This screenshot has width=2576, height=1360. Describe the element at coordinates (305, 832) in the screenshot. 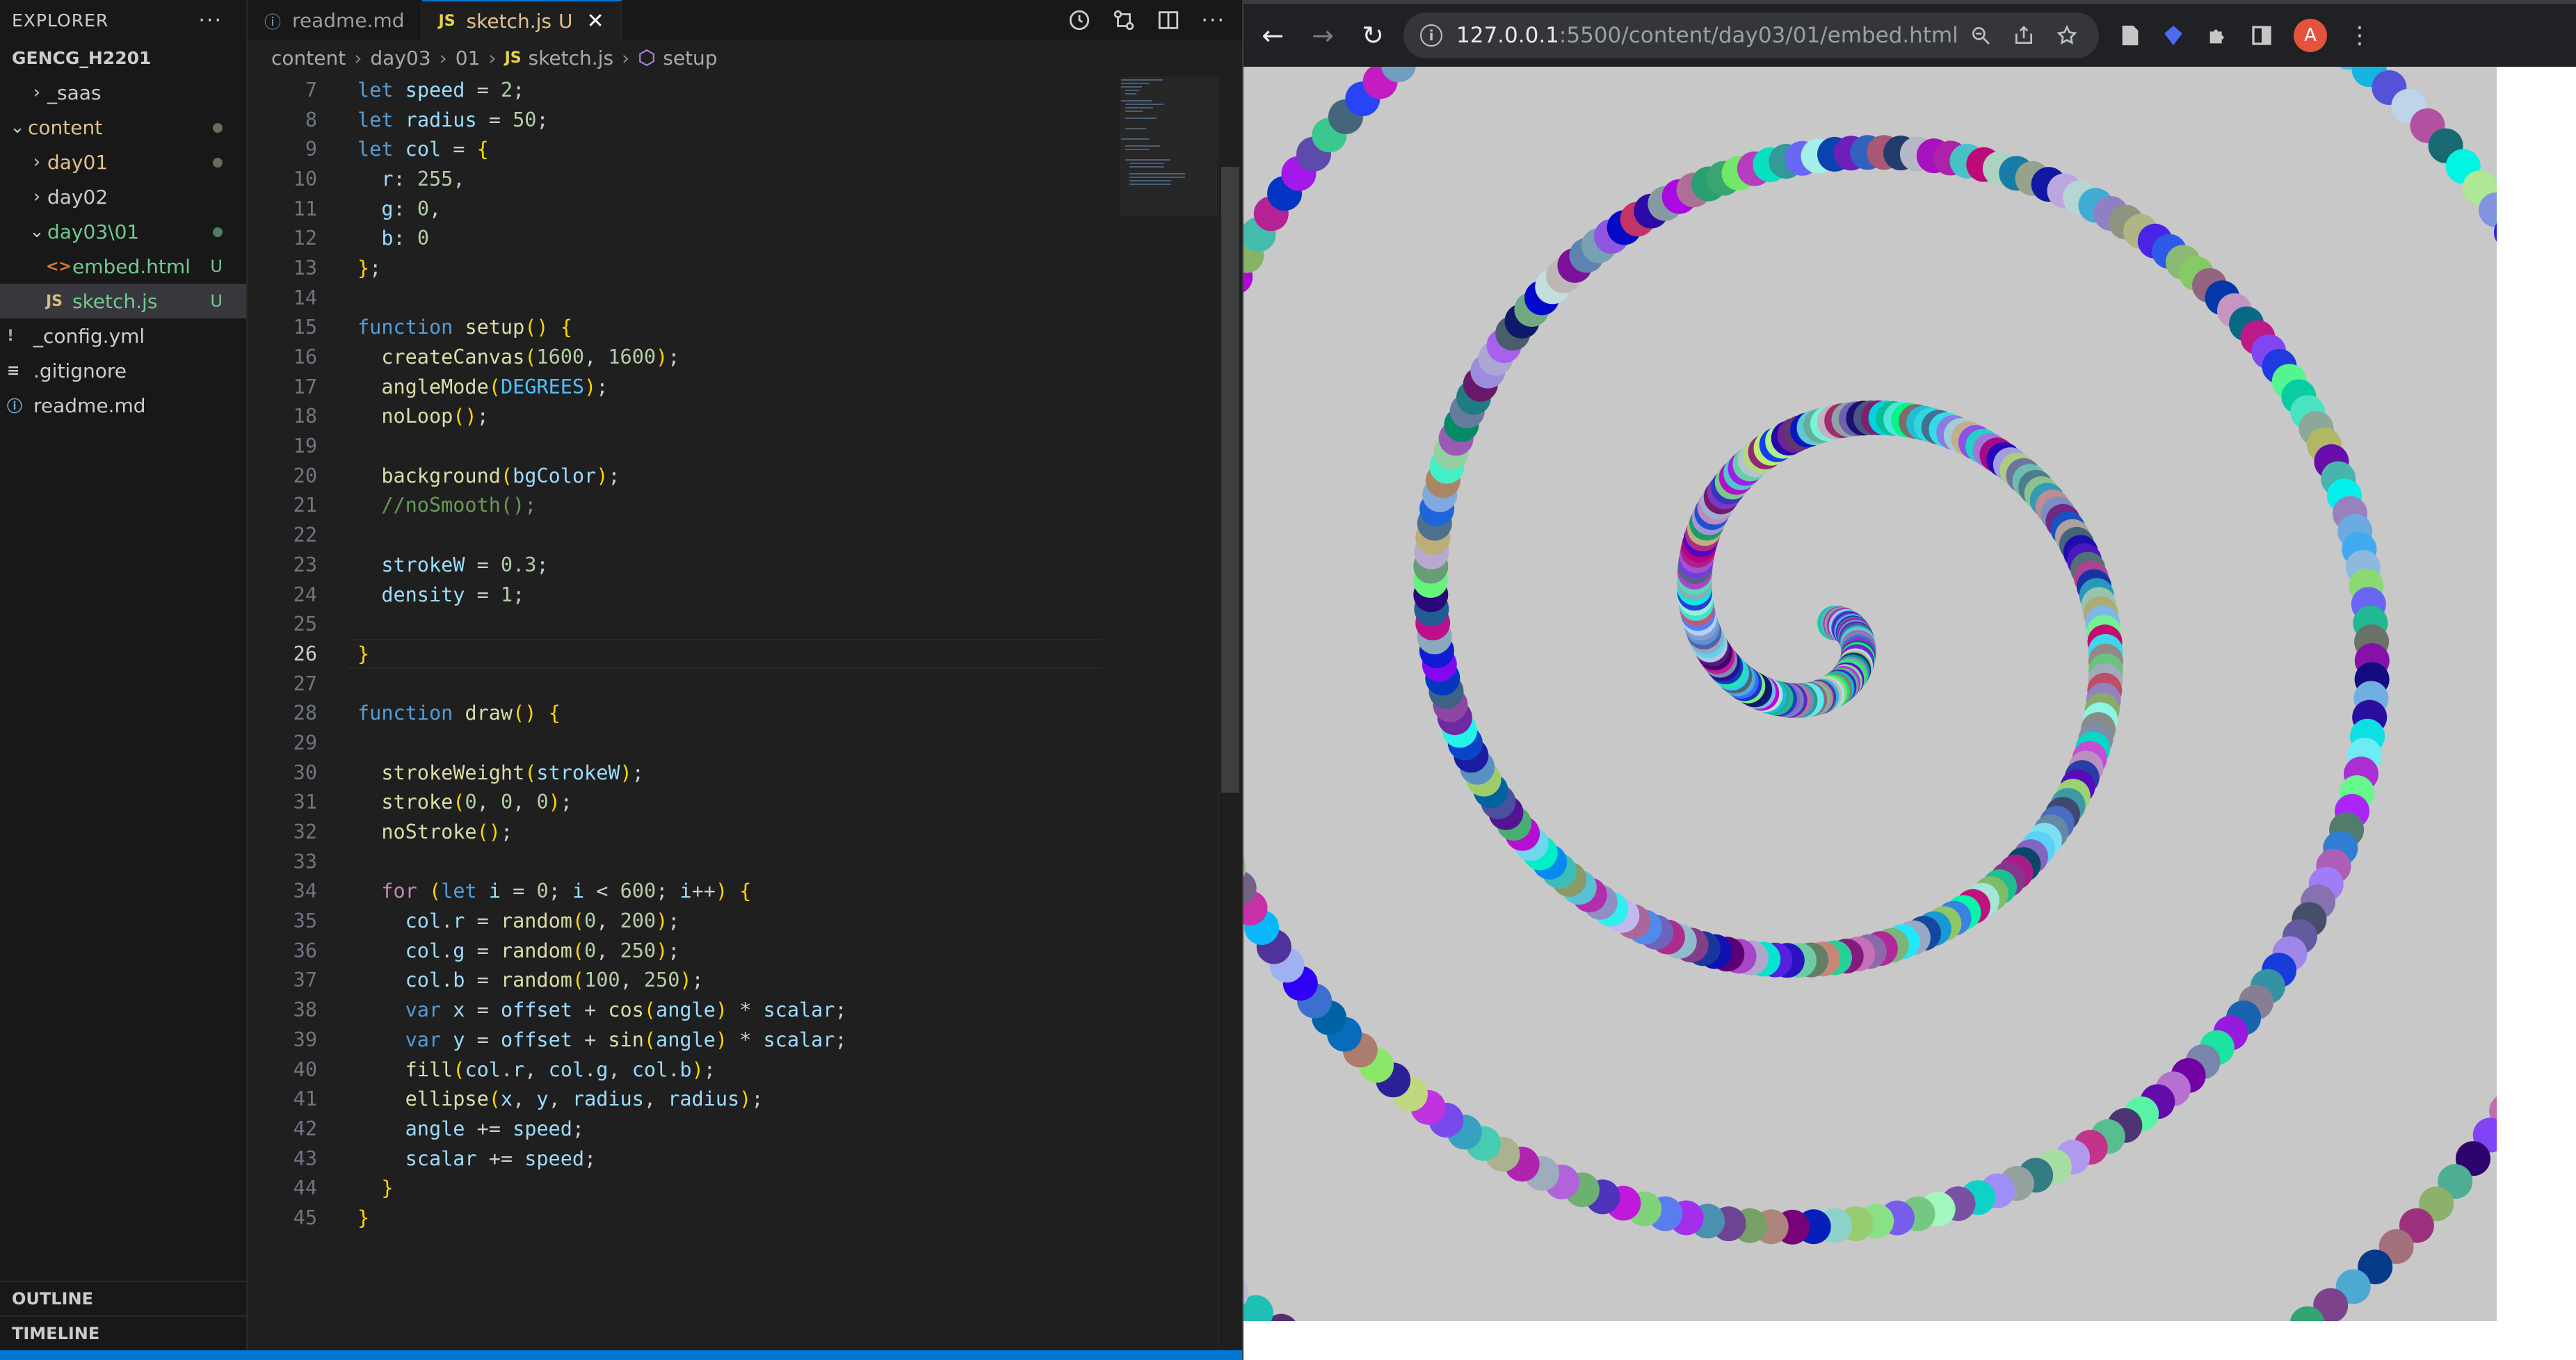

I see `line-number: 32` at that location.